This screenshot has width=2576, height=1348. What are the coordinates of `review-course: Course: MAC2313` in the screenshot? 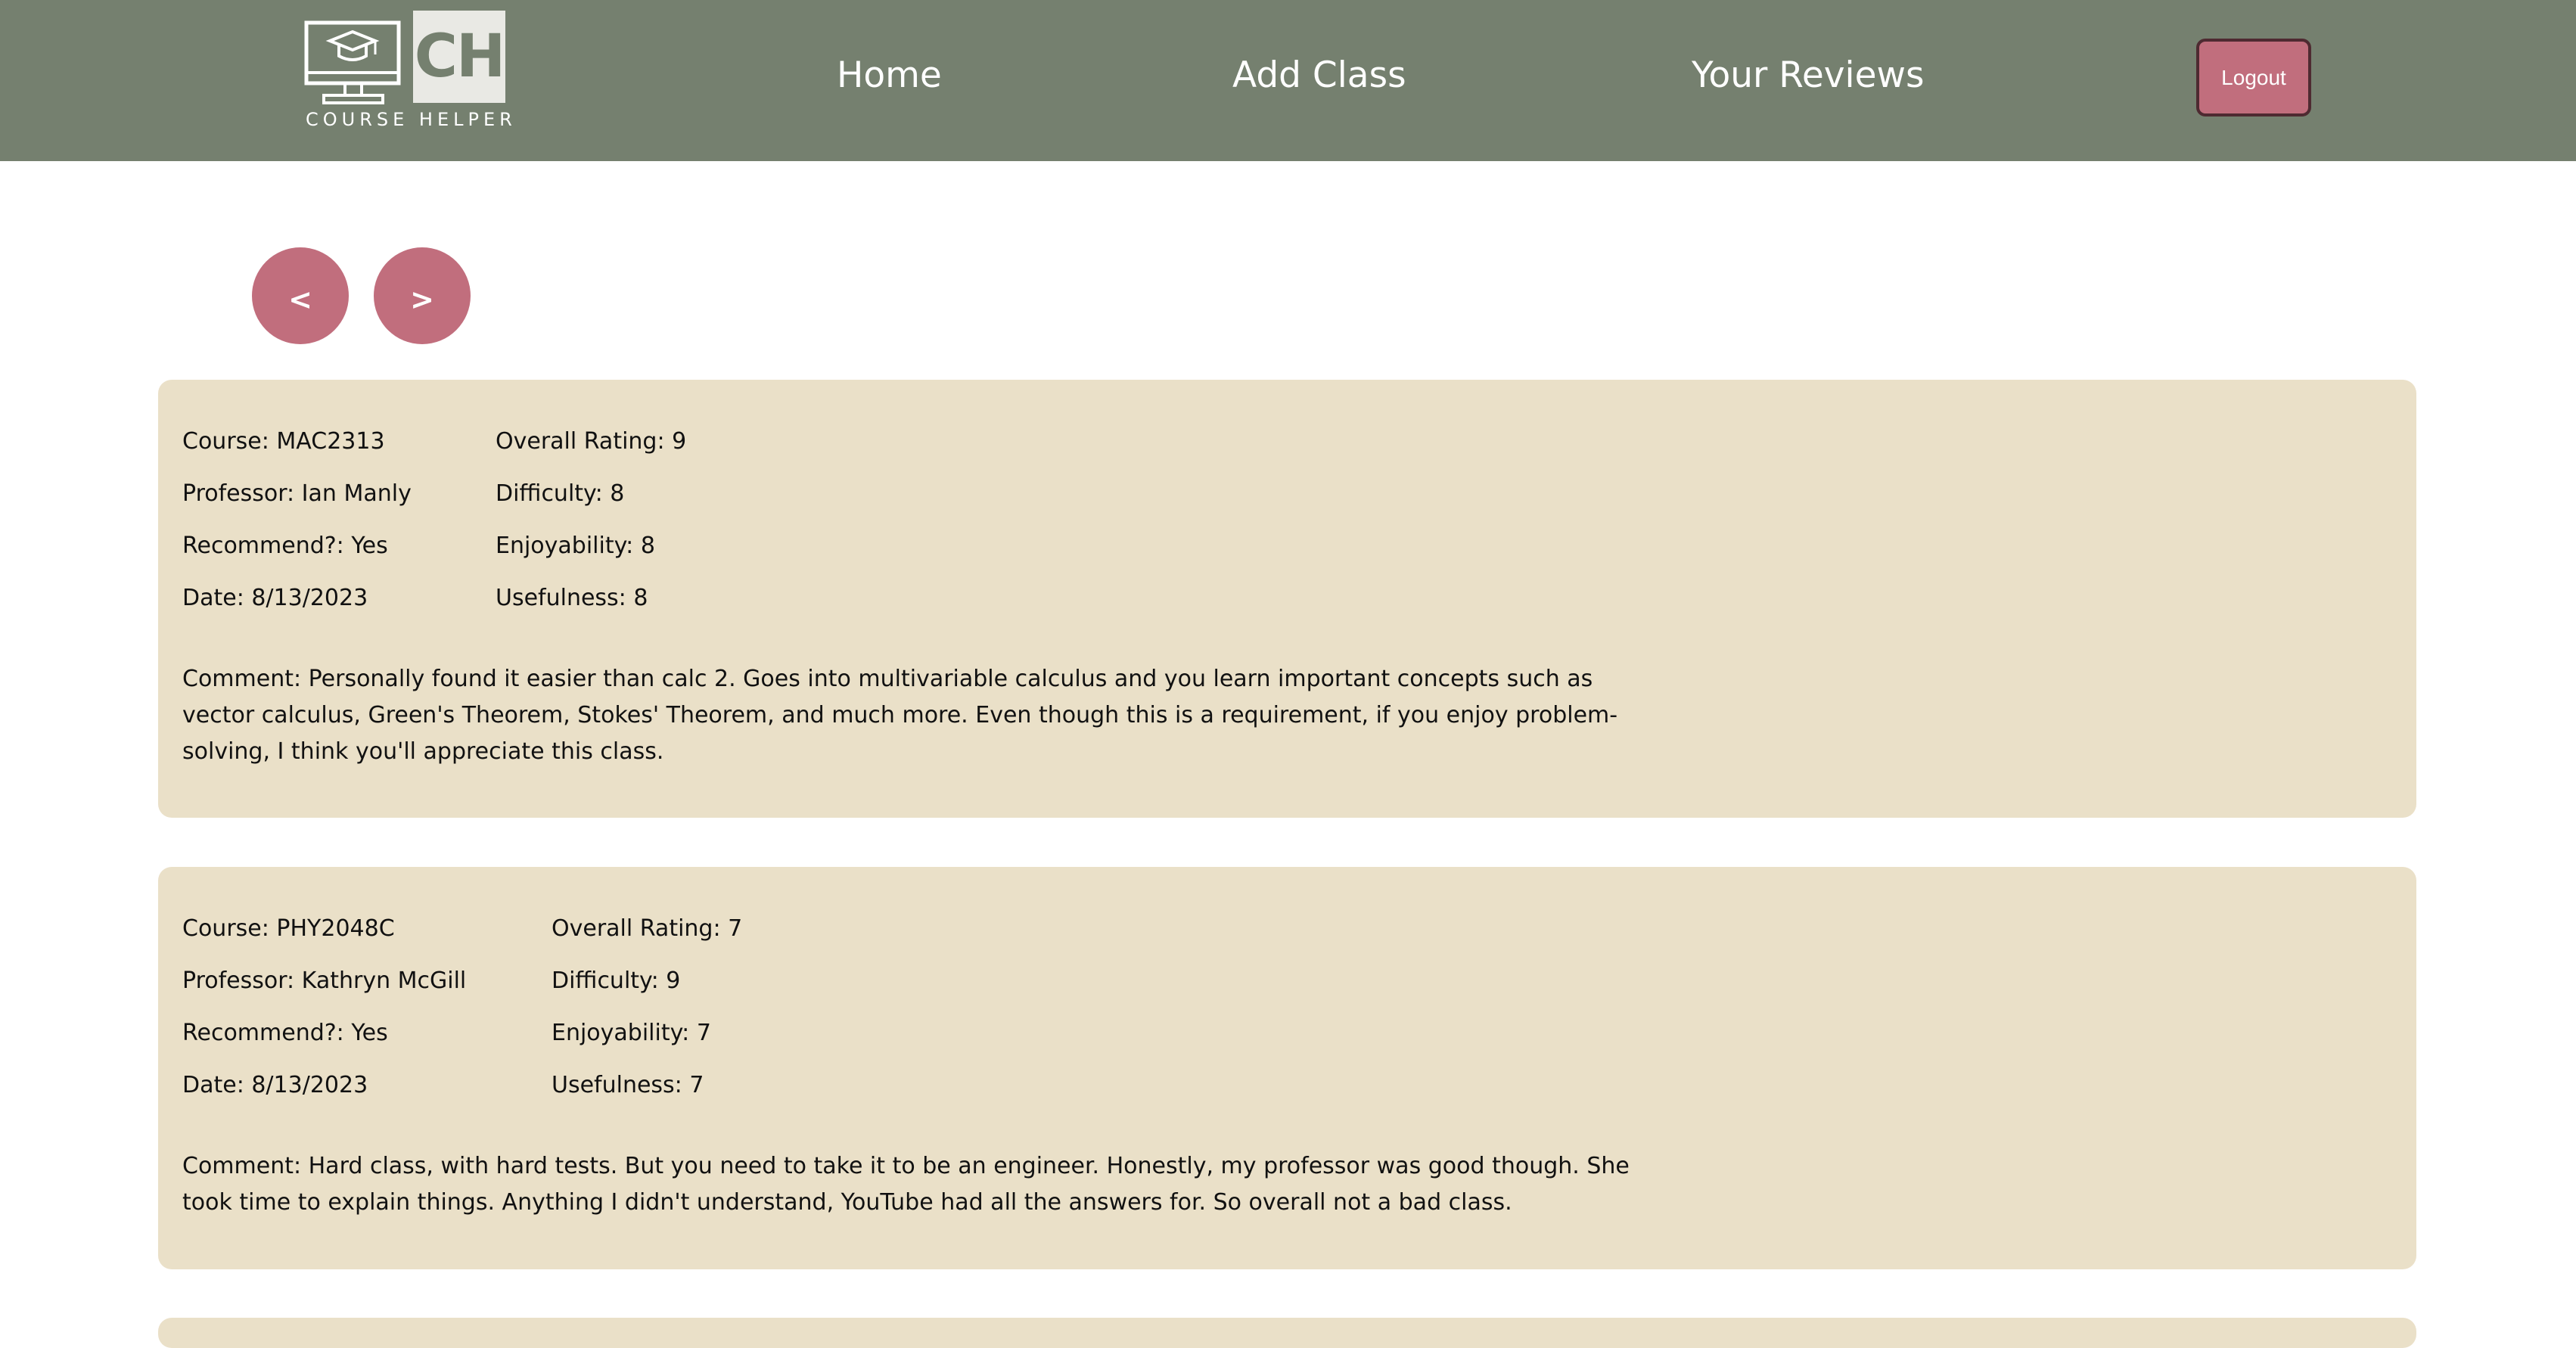 It's located at (283, 441).